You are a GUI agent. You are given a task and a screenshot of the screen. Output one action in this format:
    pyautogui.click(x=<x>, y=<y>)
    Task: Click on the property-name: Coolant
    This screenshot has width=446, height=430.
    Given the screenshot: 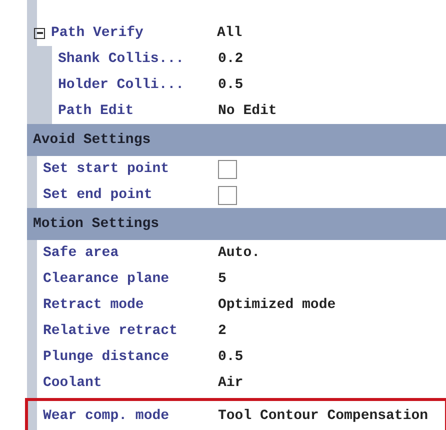 What is the action you would take?
    pyautogui.click(x=72, y=383)
    